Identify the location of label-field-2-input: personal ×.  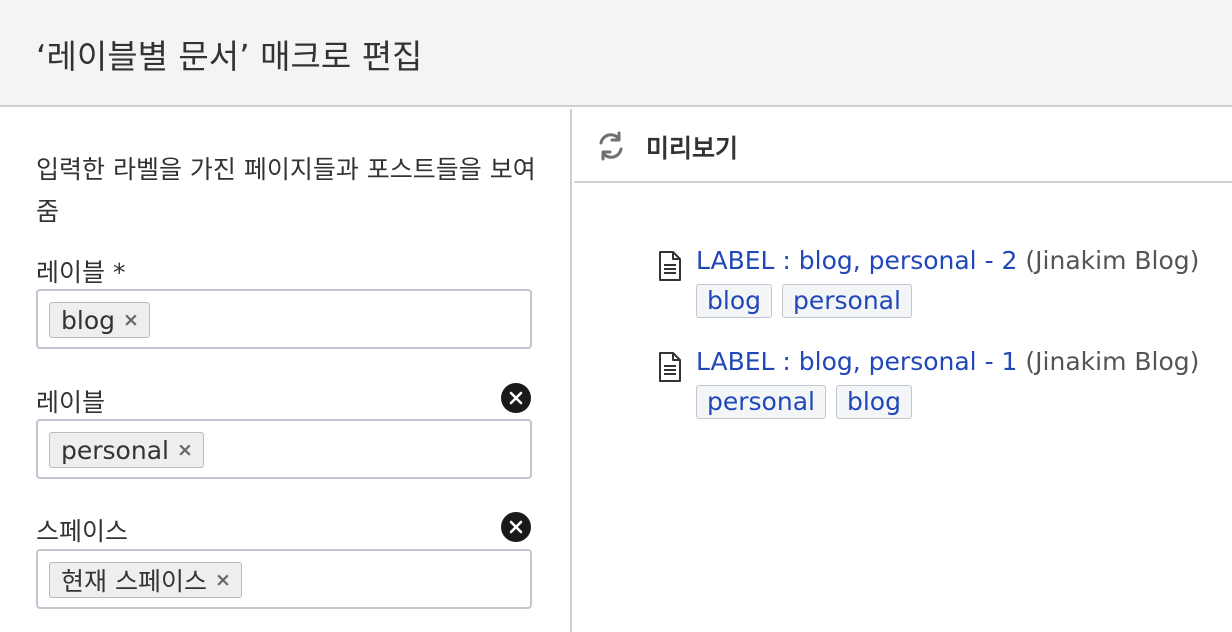
(284, 449).